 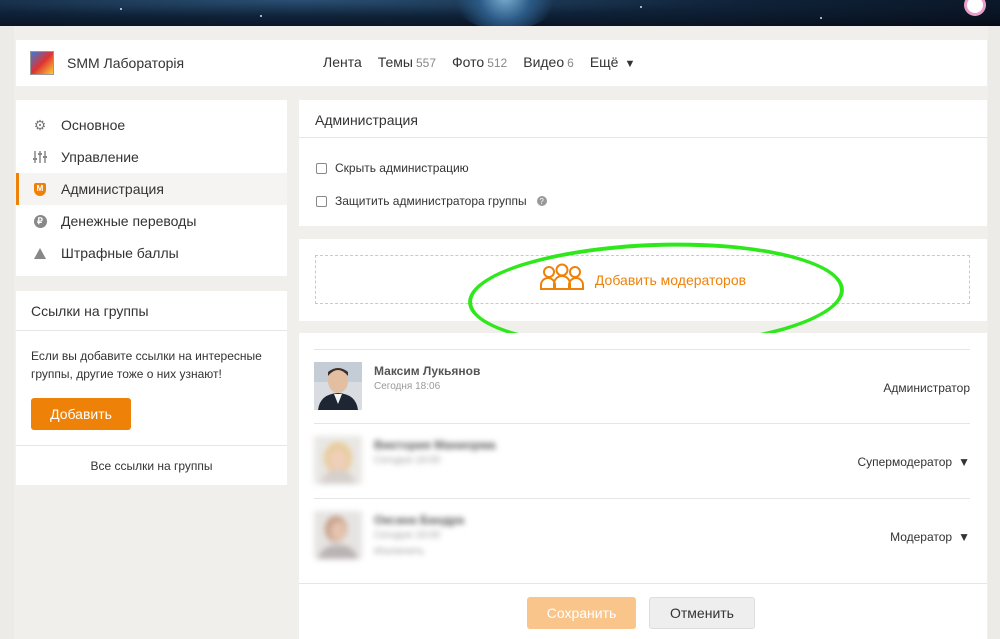 What do you see at coordinates (40, 253) in the screenshot?
I see `warning-icon` at bounding box center [40, 253].